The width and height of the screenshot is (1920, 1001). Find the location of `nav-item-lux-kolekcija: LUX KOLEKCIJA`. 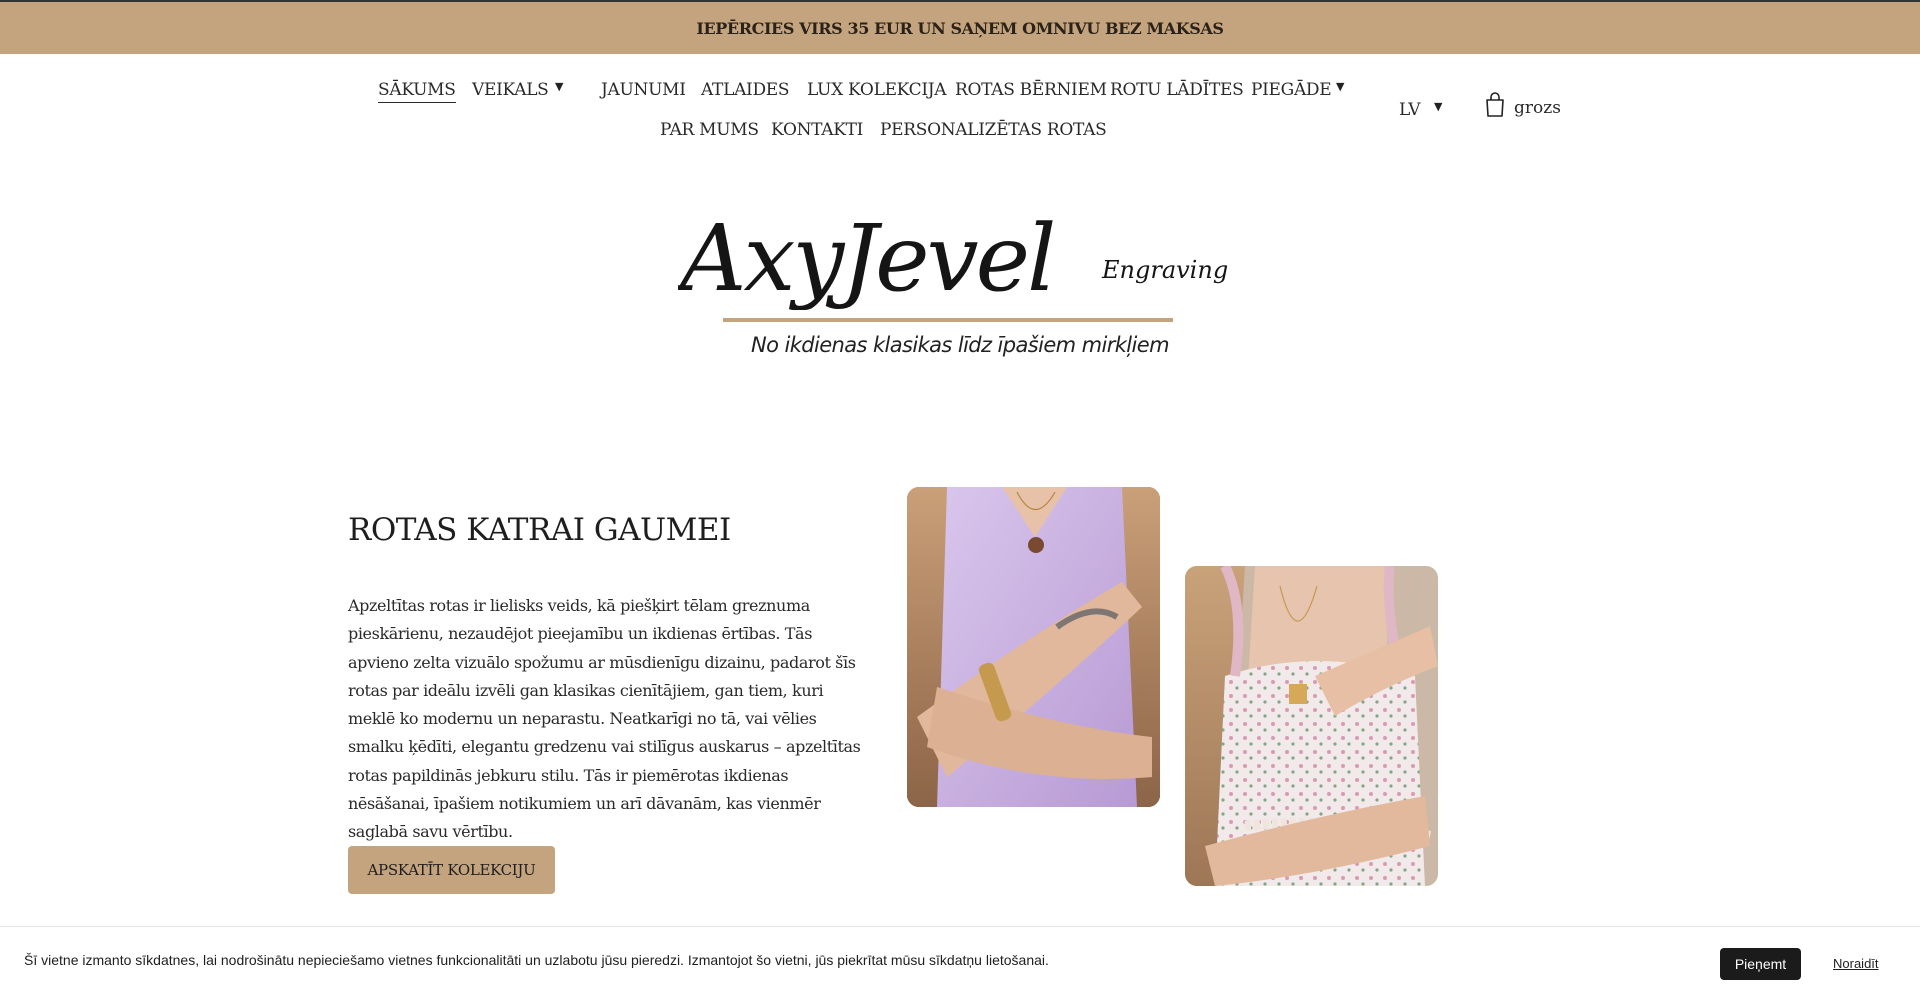

nav-item-lux-kolekcija: LUX KOLEKCIJA is located at coordinates (877, 90).